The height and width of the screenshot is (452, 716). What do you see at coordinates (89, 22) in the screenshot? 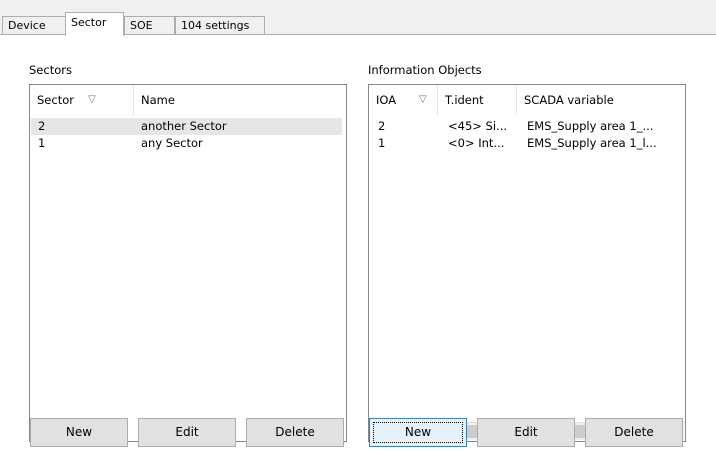
I see `tab-label: Sector` at bounding box center [89, 22].